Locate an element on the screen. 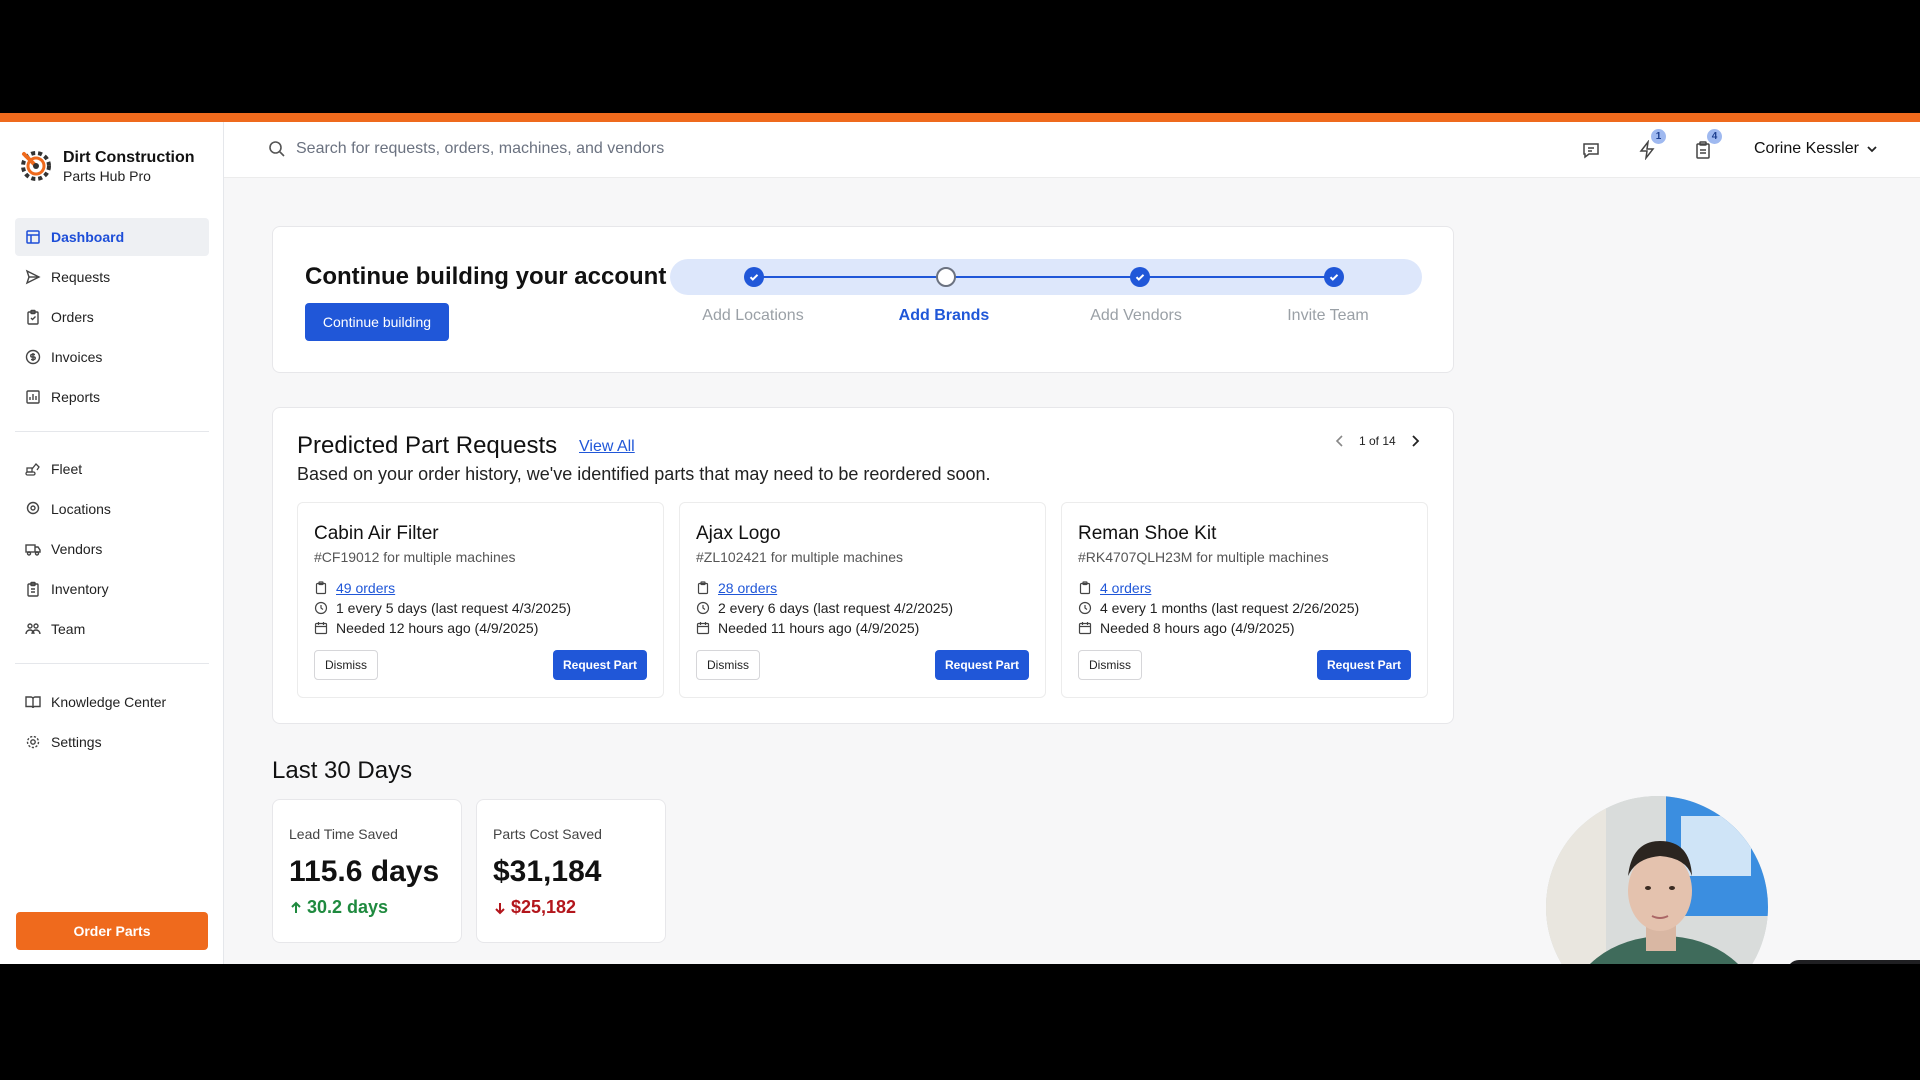 This screenshot has width=1920, height=1080. step-invite-team-check is located at coordinates (1334, 277).